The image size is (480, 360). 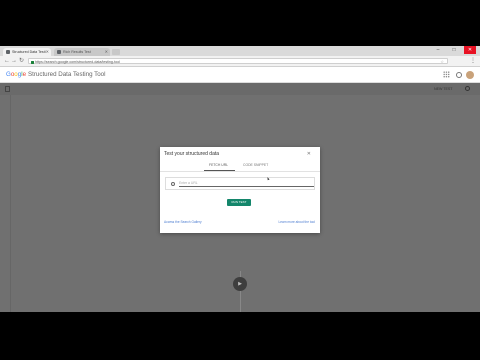 What do you see at coordinates (443, 89) in the screenshot?
I see `new-test-button: NEW TEST` at bounding box center [443, 89].